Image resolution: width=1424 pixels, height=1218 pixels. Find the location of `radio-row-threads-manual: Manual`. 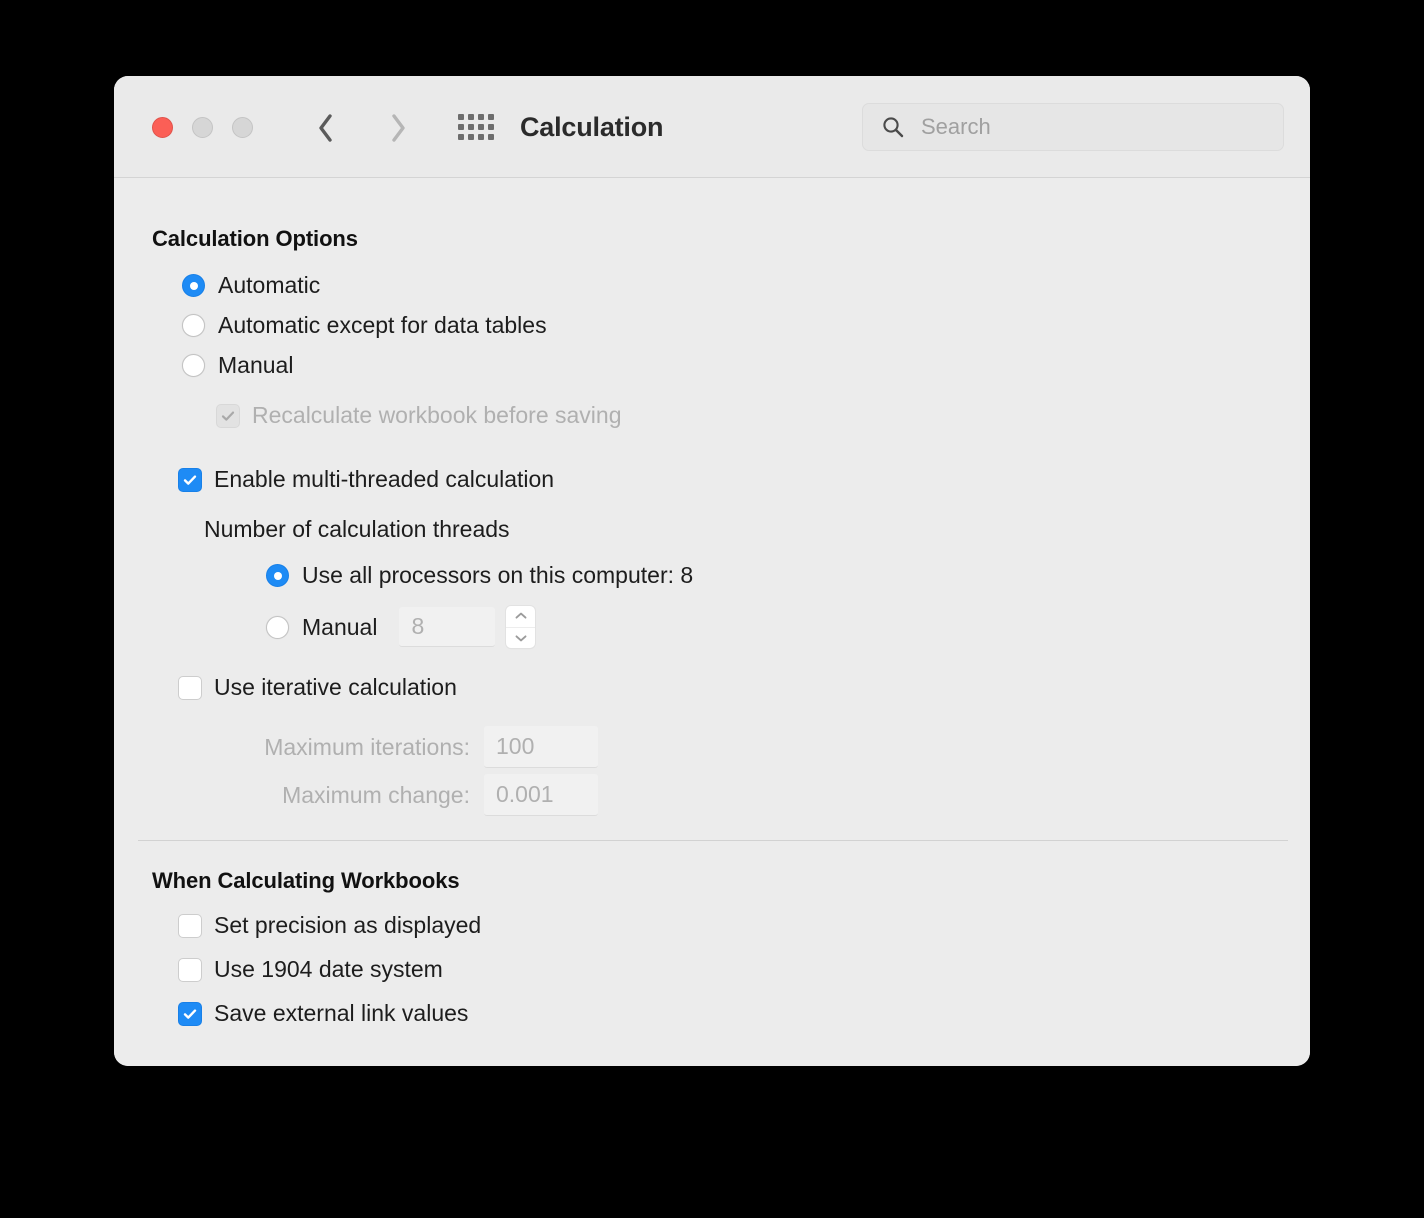

radio-row-threads-manual: Manual is located at coordinates (401, 627).